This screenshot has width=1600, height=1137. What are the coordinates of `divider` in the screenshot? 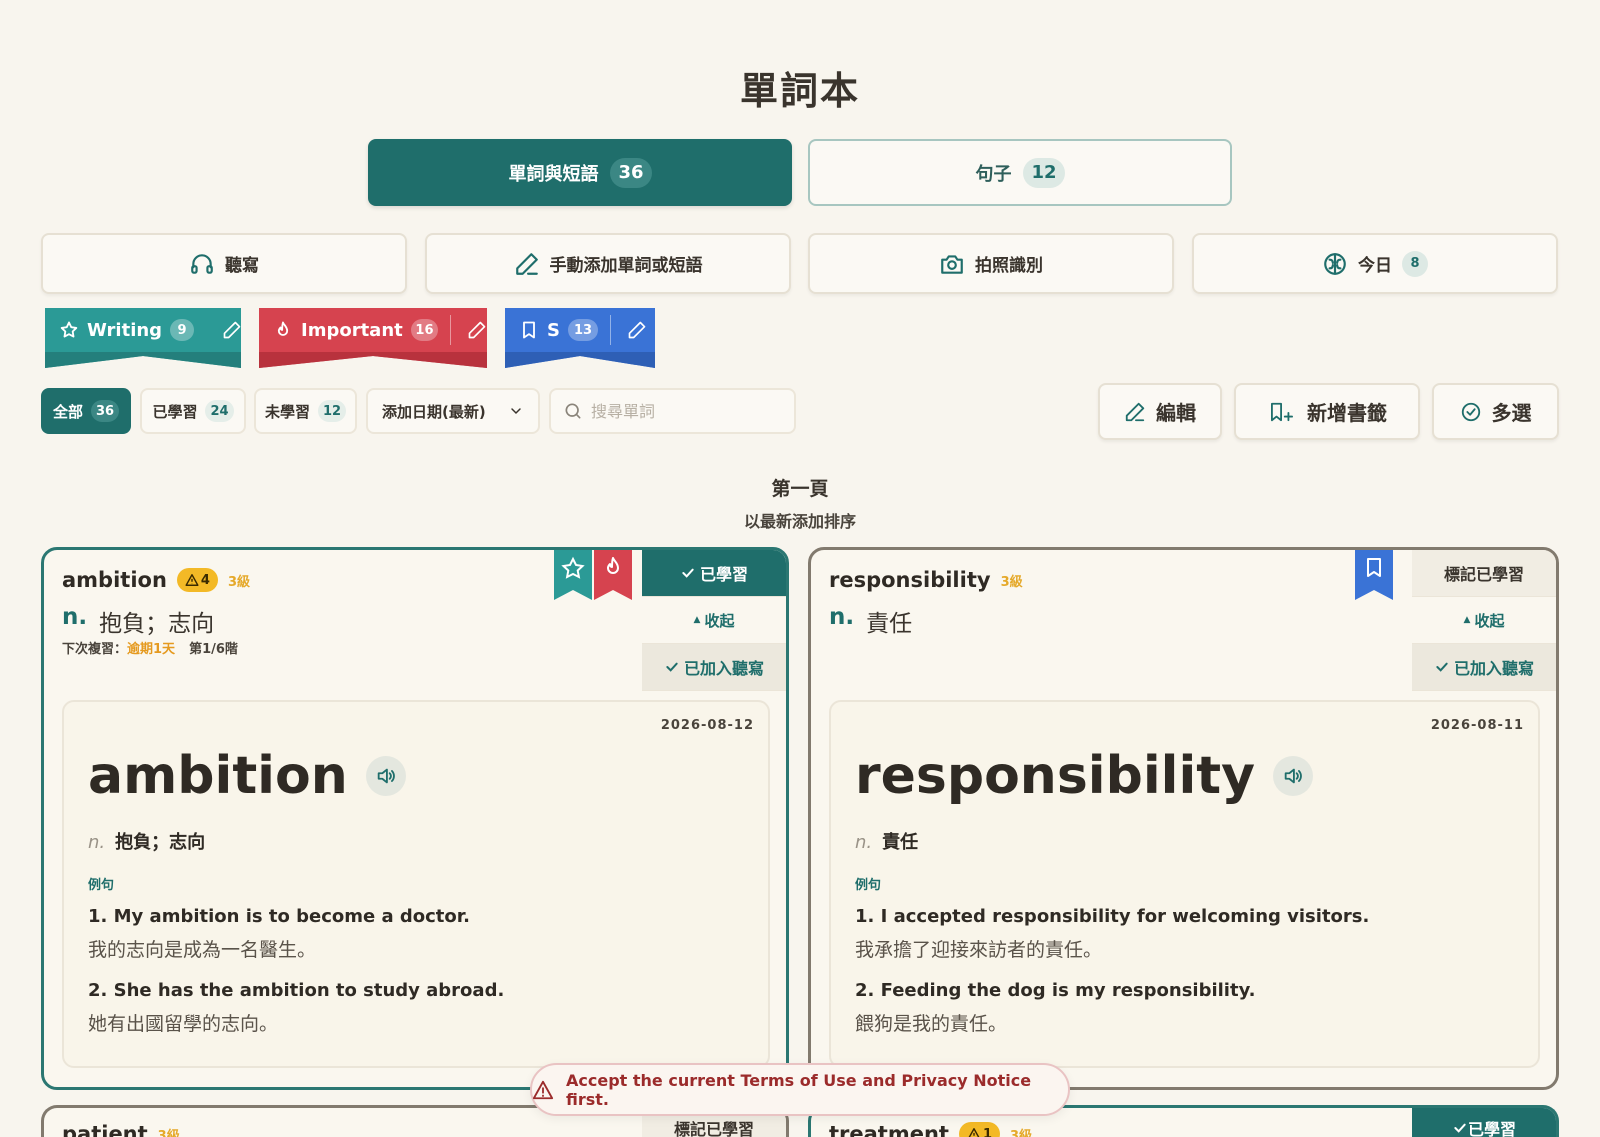 It's located at (611, 330).